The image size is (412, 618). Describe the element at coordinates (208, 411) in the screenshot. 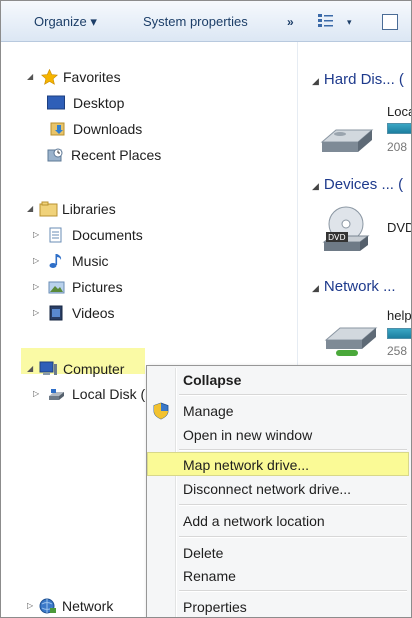

I see `menu-item-manage: Manage` at that location.